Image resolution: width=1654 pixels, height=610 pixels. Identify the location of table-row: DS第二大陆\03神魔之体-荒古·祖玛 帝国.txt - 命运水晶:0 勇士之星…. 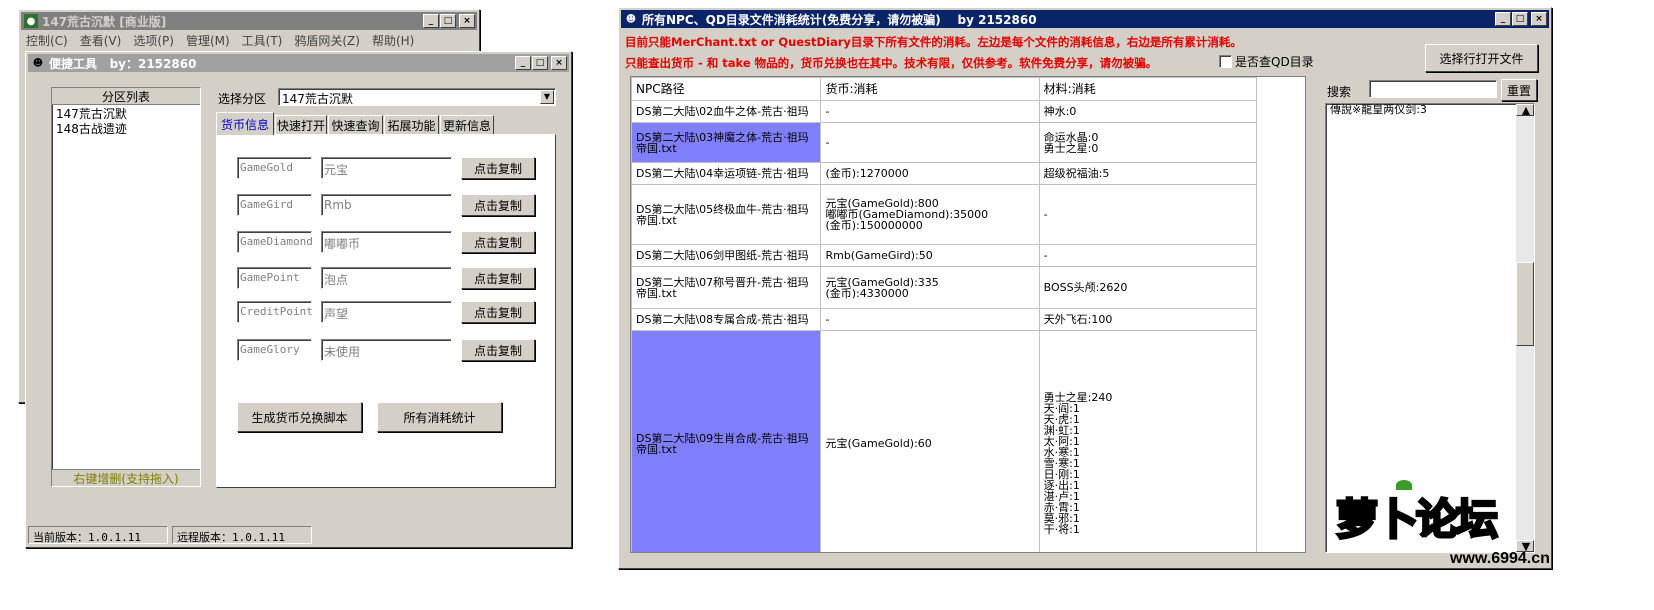
(944, 142).